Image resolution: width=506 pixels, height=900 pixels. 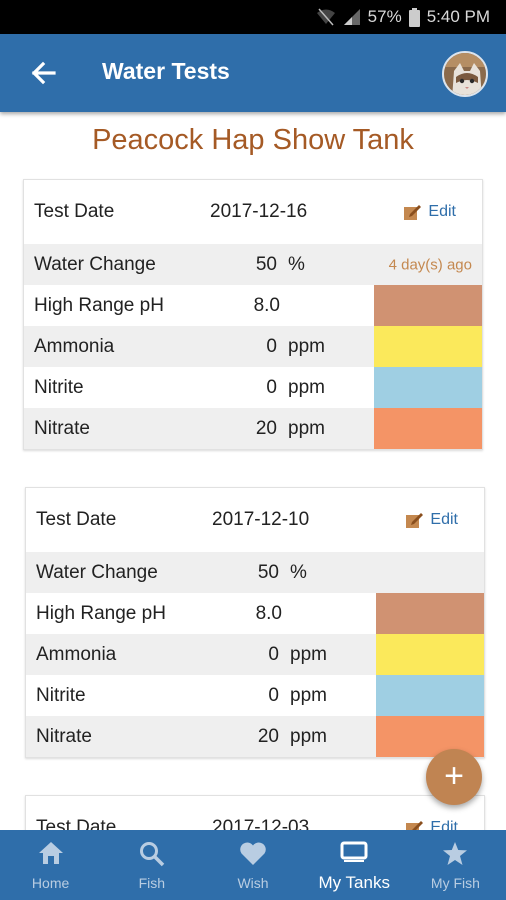 I want to click on signal-icon, so click(x=351, y=17).